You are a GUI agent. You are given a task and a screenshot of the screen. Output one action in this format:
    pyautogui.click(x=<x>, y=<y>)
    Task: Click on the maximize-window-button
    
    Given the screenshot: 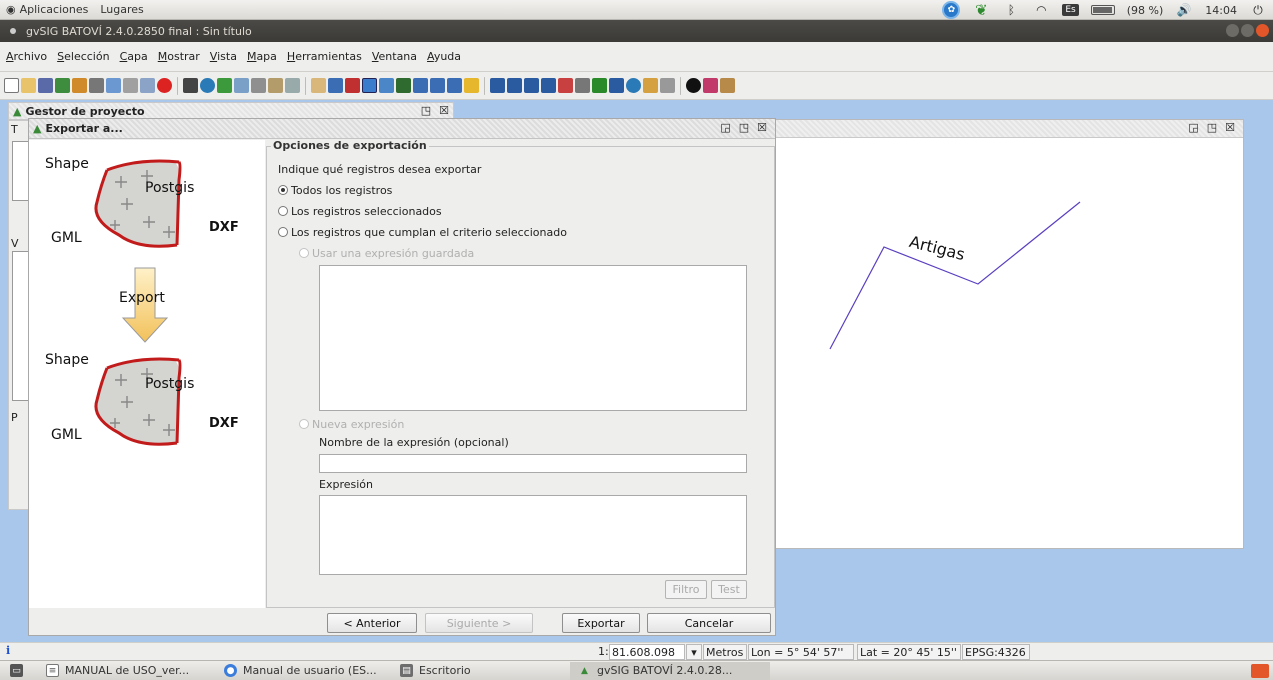 What is the action you would take?
    pyautogui.click(x=1247, y=30)
    